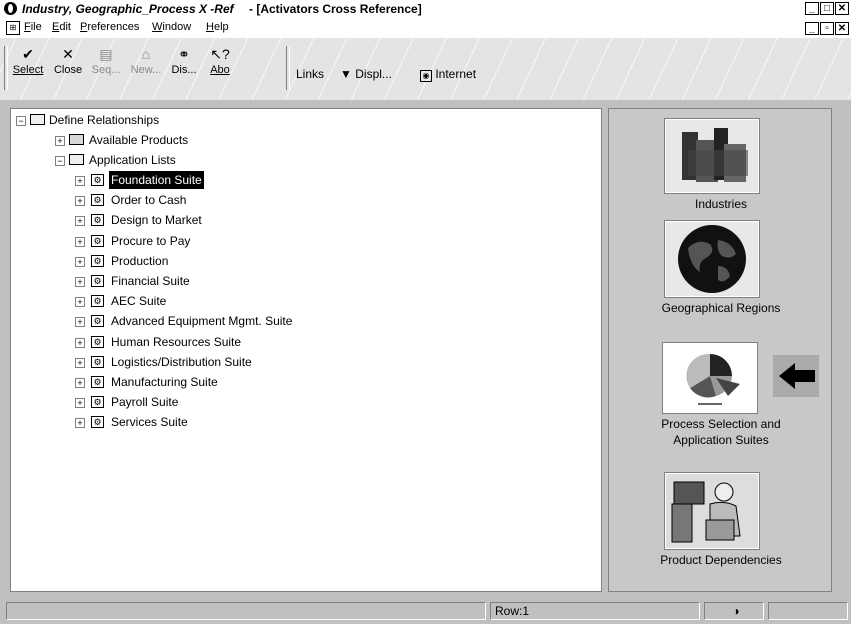  I want to click on menu-edit: Edit, so click(61, 27).